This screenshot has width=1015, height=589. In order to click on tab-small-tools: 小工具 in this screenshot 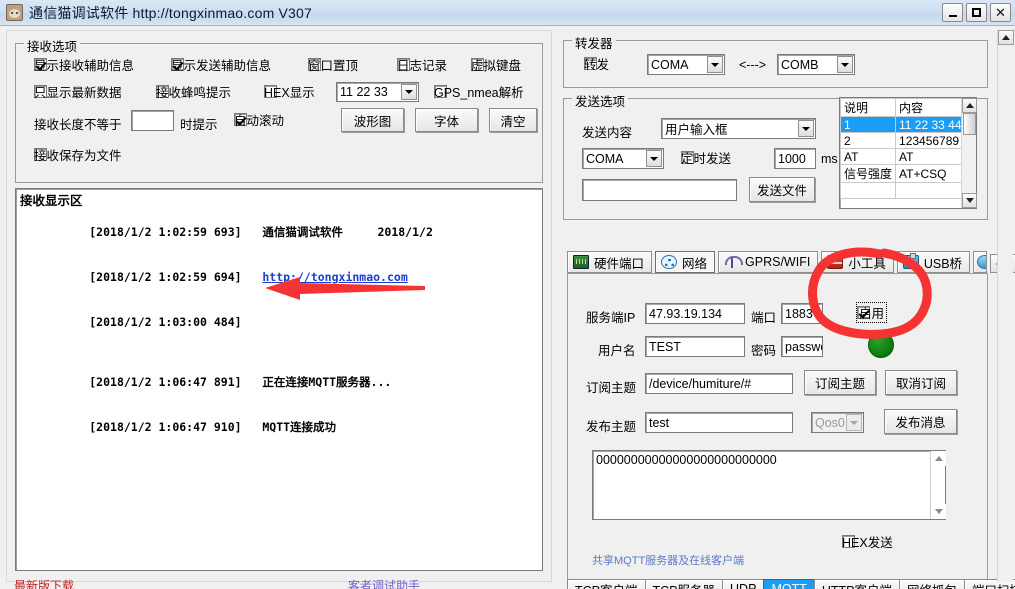, I will do `click(857, 262)`.